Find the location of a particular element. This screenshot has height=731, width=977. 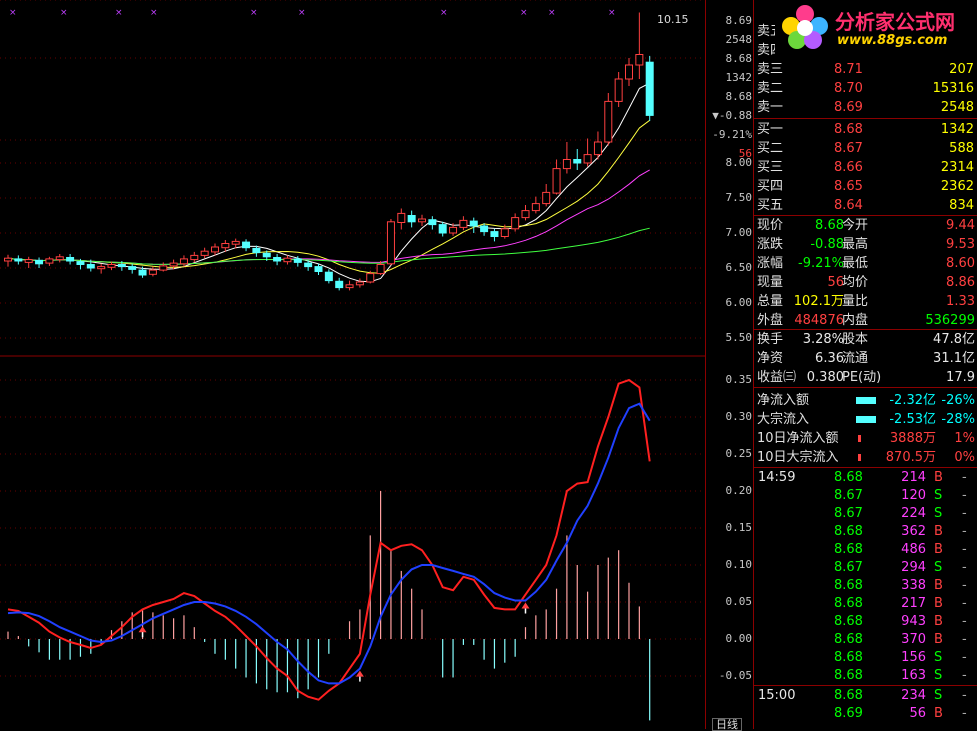

sell-level: 卖一 8.69 2548 is located at coordinates (865, 107).